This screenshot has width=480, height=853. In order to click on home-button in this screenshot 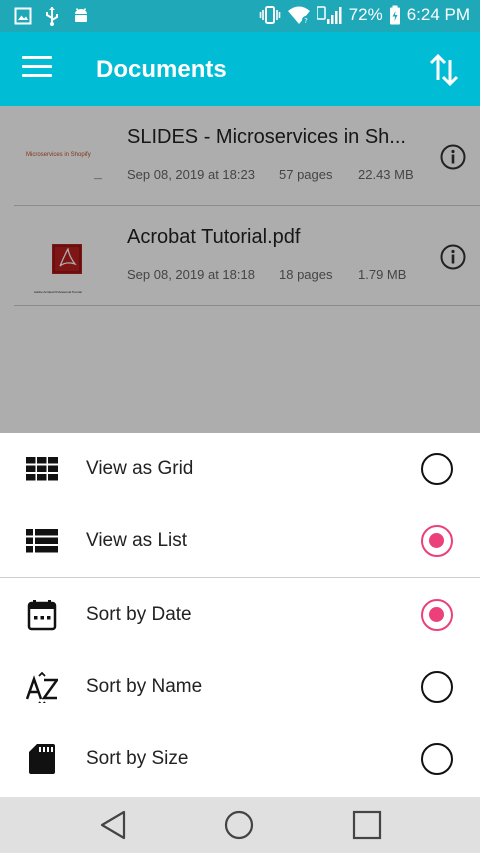, I will do `click(239, 825)`.